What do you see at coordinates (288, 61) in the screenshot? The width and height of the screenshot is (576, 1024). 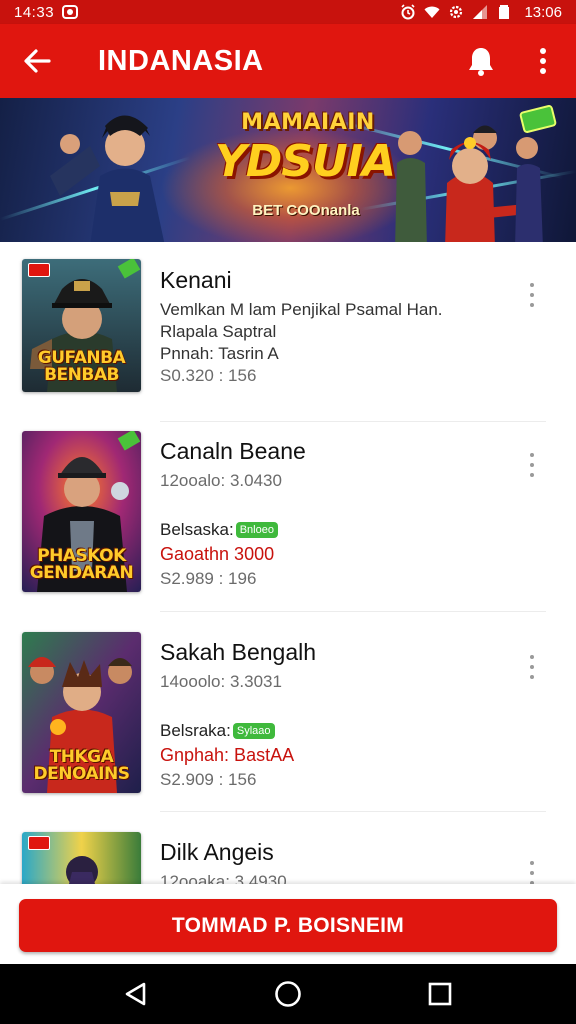 I see `app-bar: INDANASIA` at bounding box center [288, 61].